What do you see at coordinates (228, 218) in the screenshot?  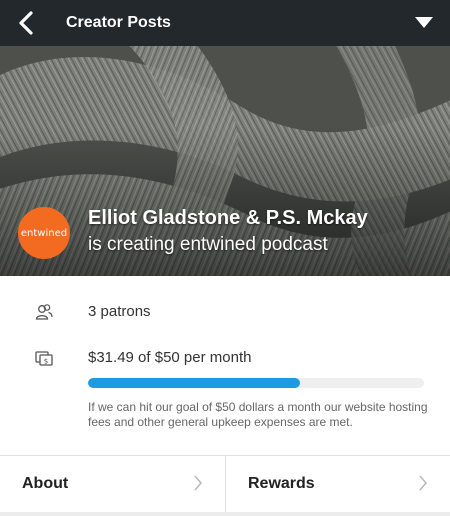 I see `creator-name: Elliot Gladstone & P.S. Mckay` at bounding box center [228, 218].